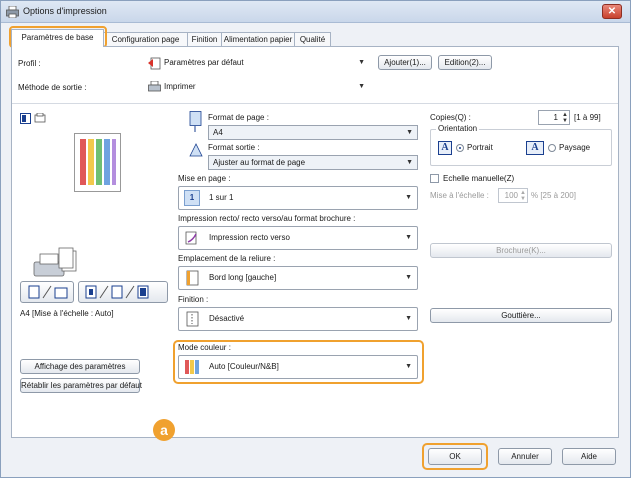 This screenshot has height=478, width=631. I want to click on scale-value: 100, so click(511, 195).